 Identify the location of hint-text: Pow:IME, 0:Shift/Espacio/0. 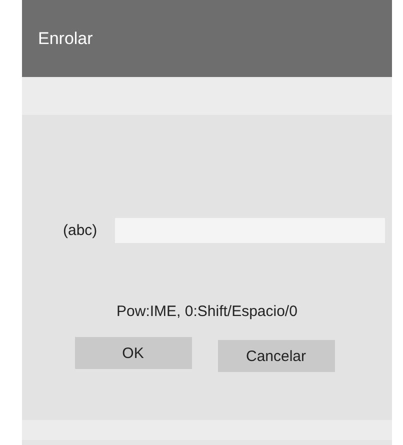
(207, 311).